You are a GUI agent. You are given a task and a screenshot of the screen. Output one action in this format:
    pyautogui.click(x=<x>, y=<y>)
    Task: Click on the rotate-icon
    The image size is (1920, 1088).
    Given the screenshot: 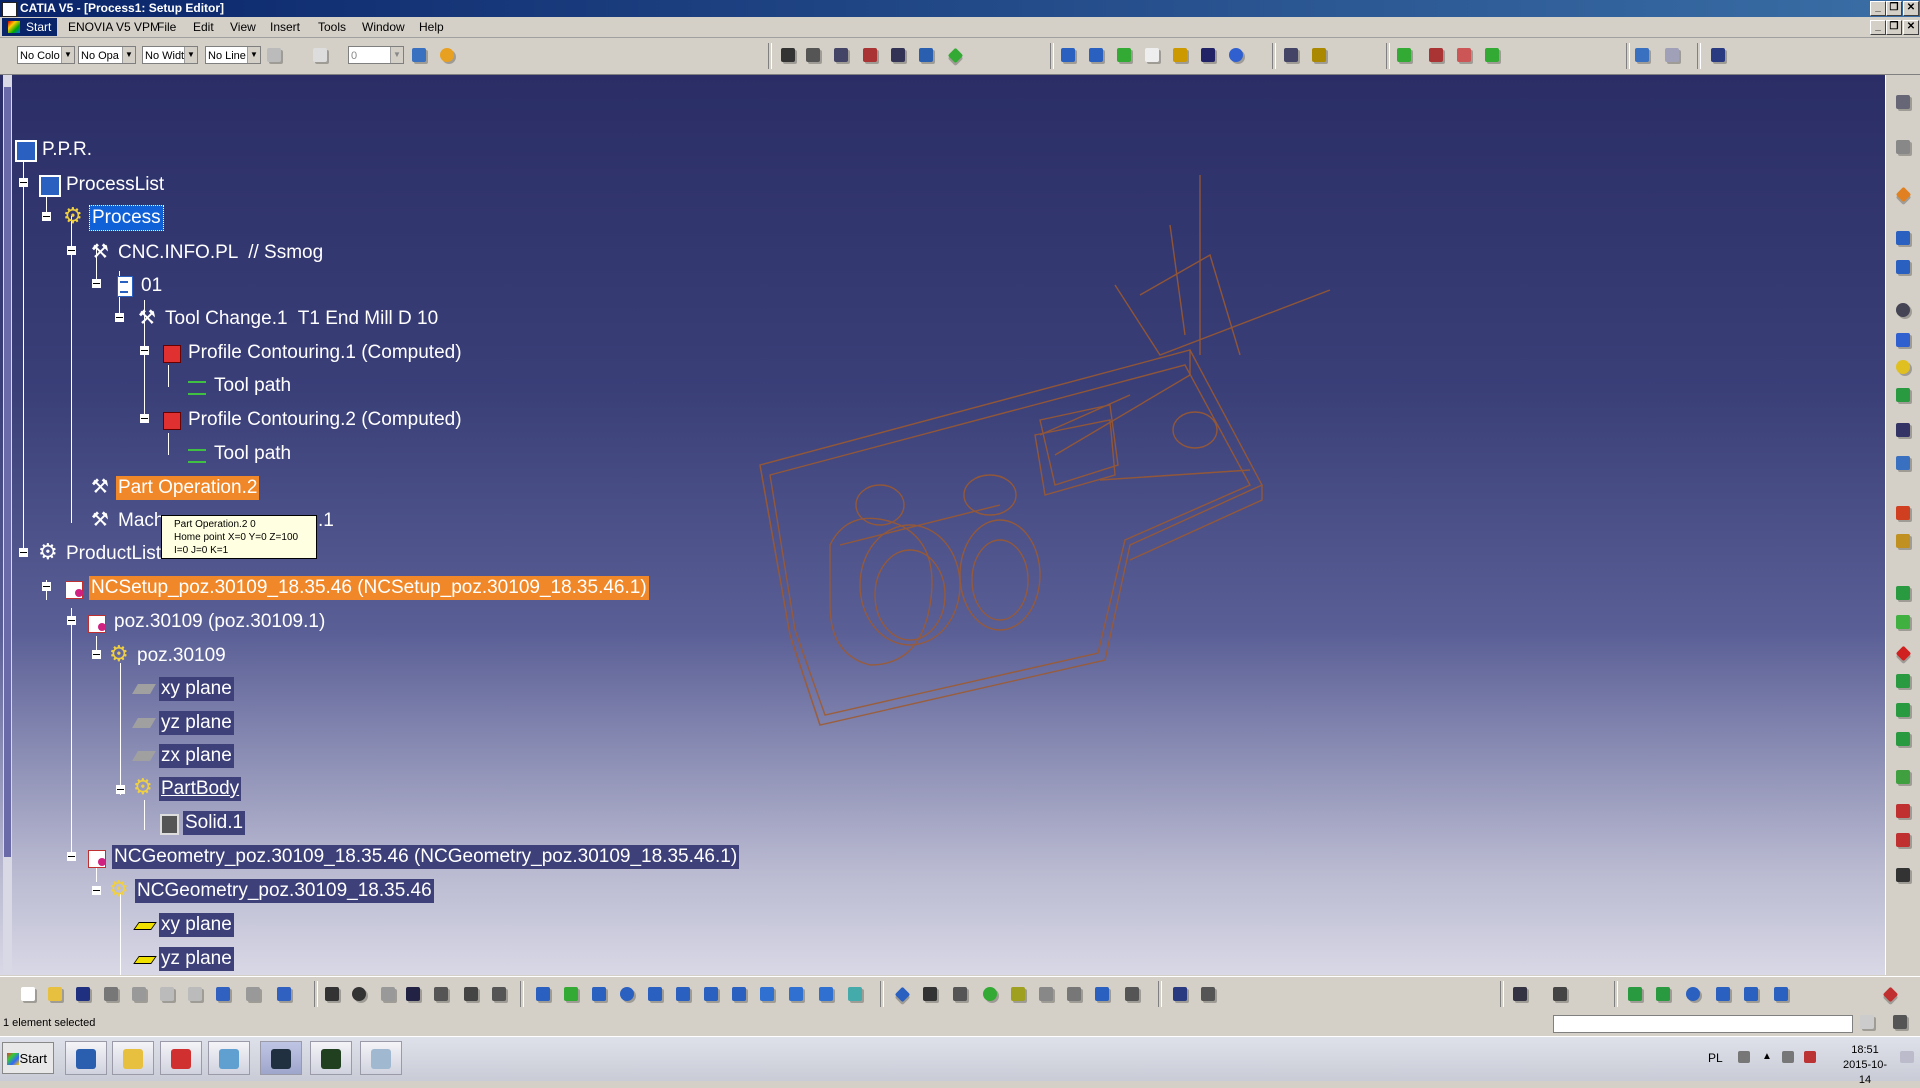 What is the action you would take?
    pyautogui.click(x=627, y=994)
    